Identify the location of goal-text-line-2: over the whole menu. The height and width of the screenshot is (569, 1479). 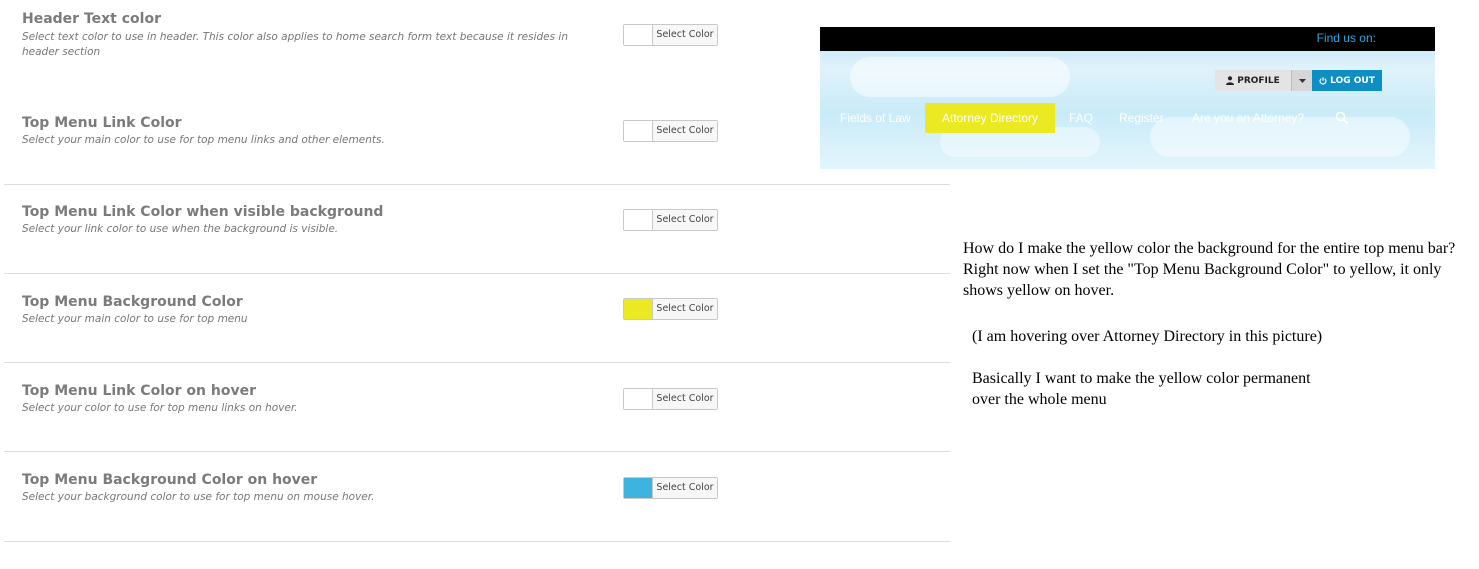
(1039, 399).